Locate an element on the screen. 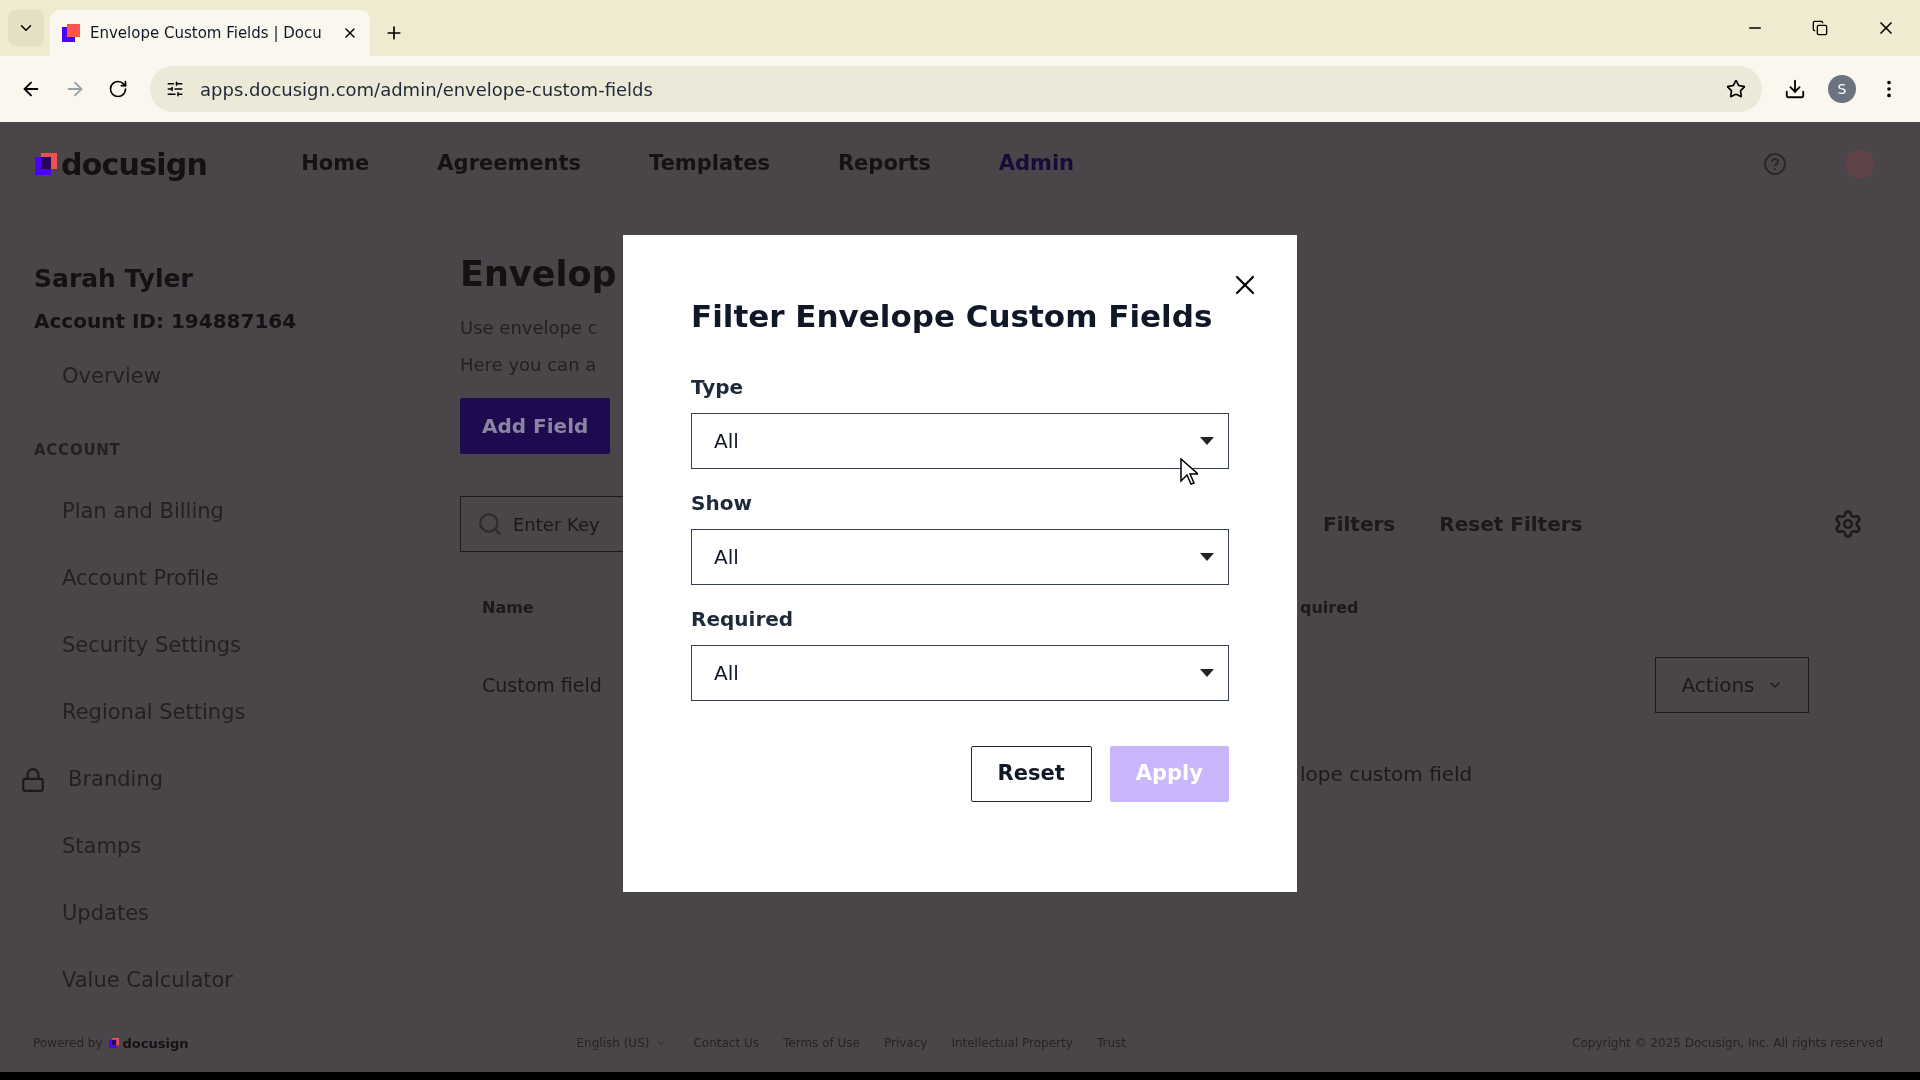 The height and width of the screenshot is (1080, 1920). site-settings-icon is located at coordinates (175, 89).